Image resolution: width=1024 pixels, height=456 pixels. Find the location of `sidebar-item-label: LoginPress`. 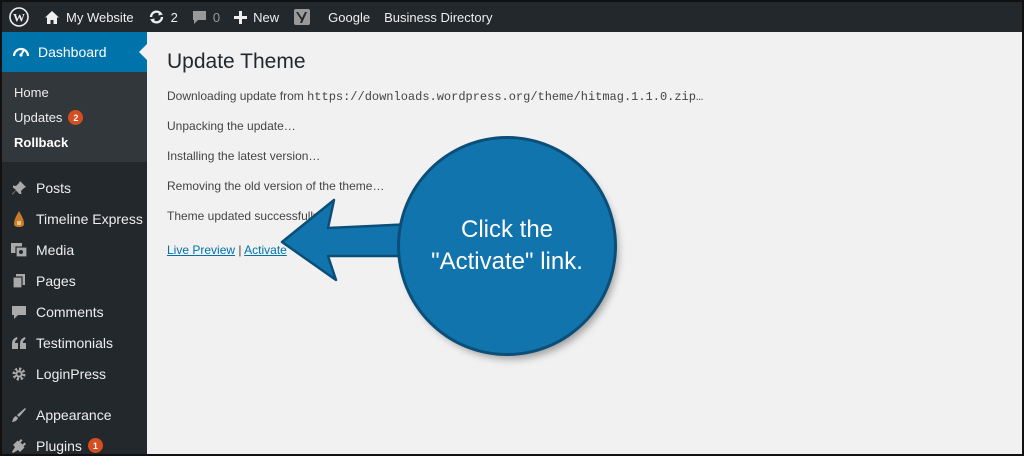

sidebar-item-label: LoginPress is located at coordinates (71, 373).